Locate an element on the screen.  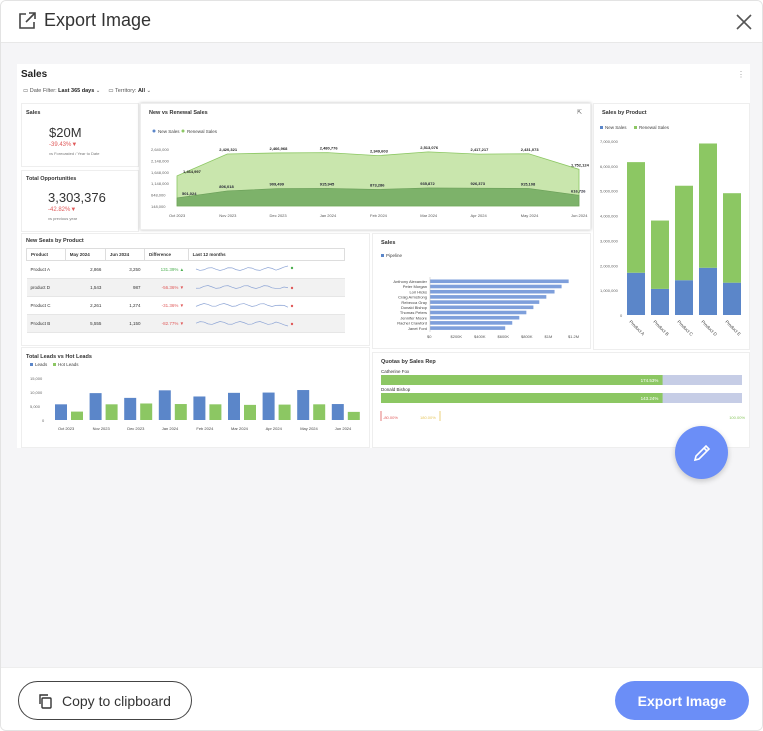
cell-product: product D is located at coordinates (46, 287).